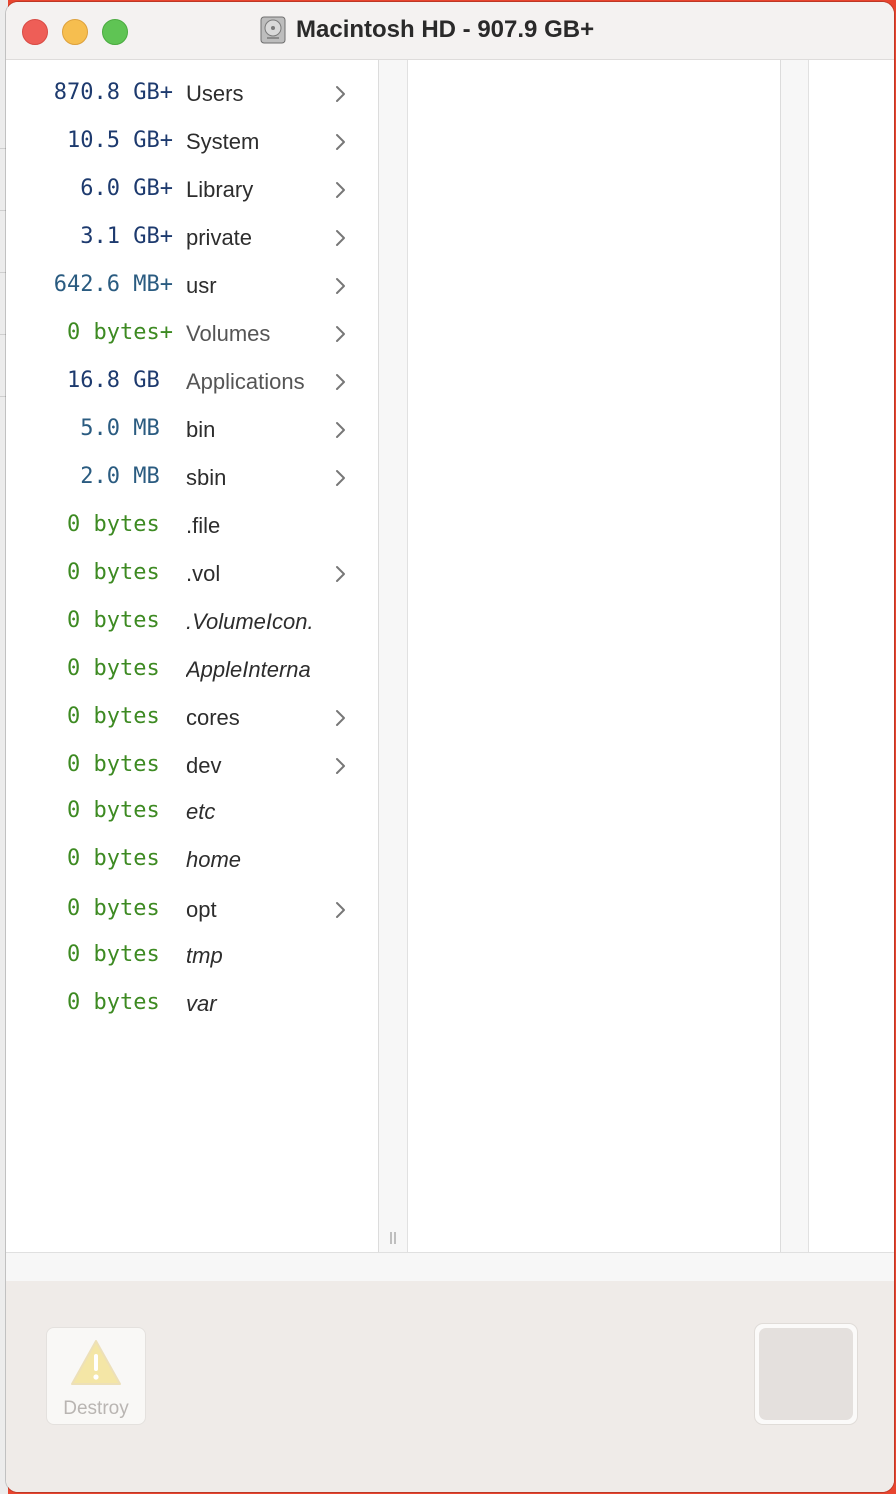  What do you see at coordinates (113, 284) in the screenshot?
I see `item-size: 642.6 MB+` at bounding box center [113, 284].